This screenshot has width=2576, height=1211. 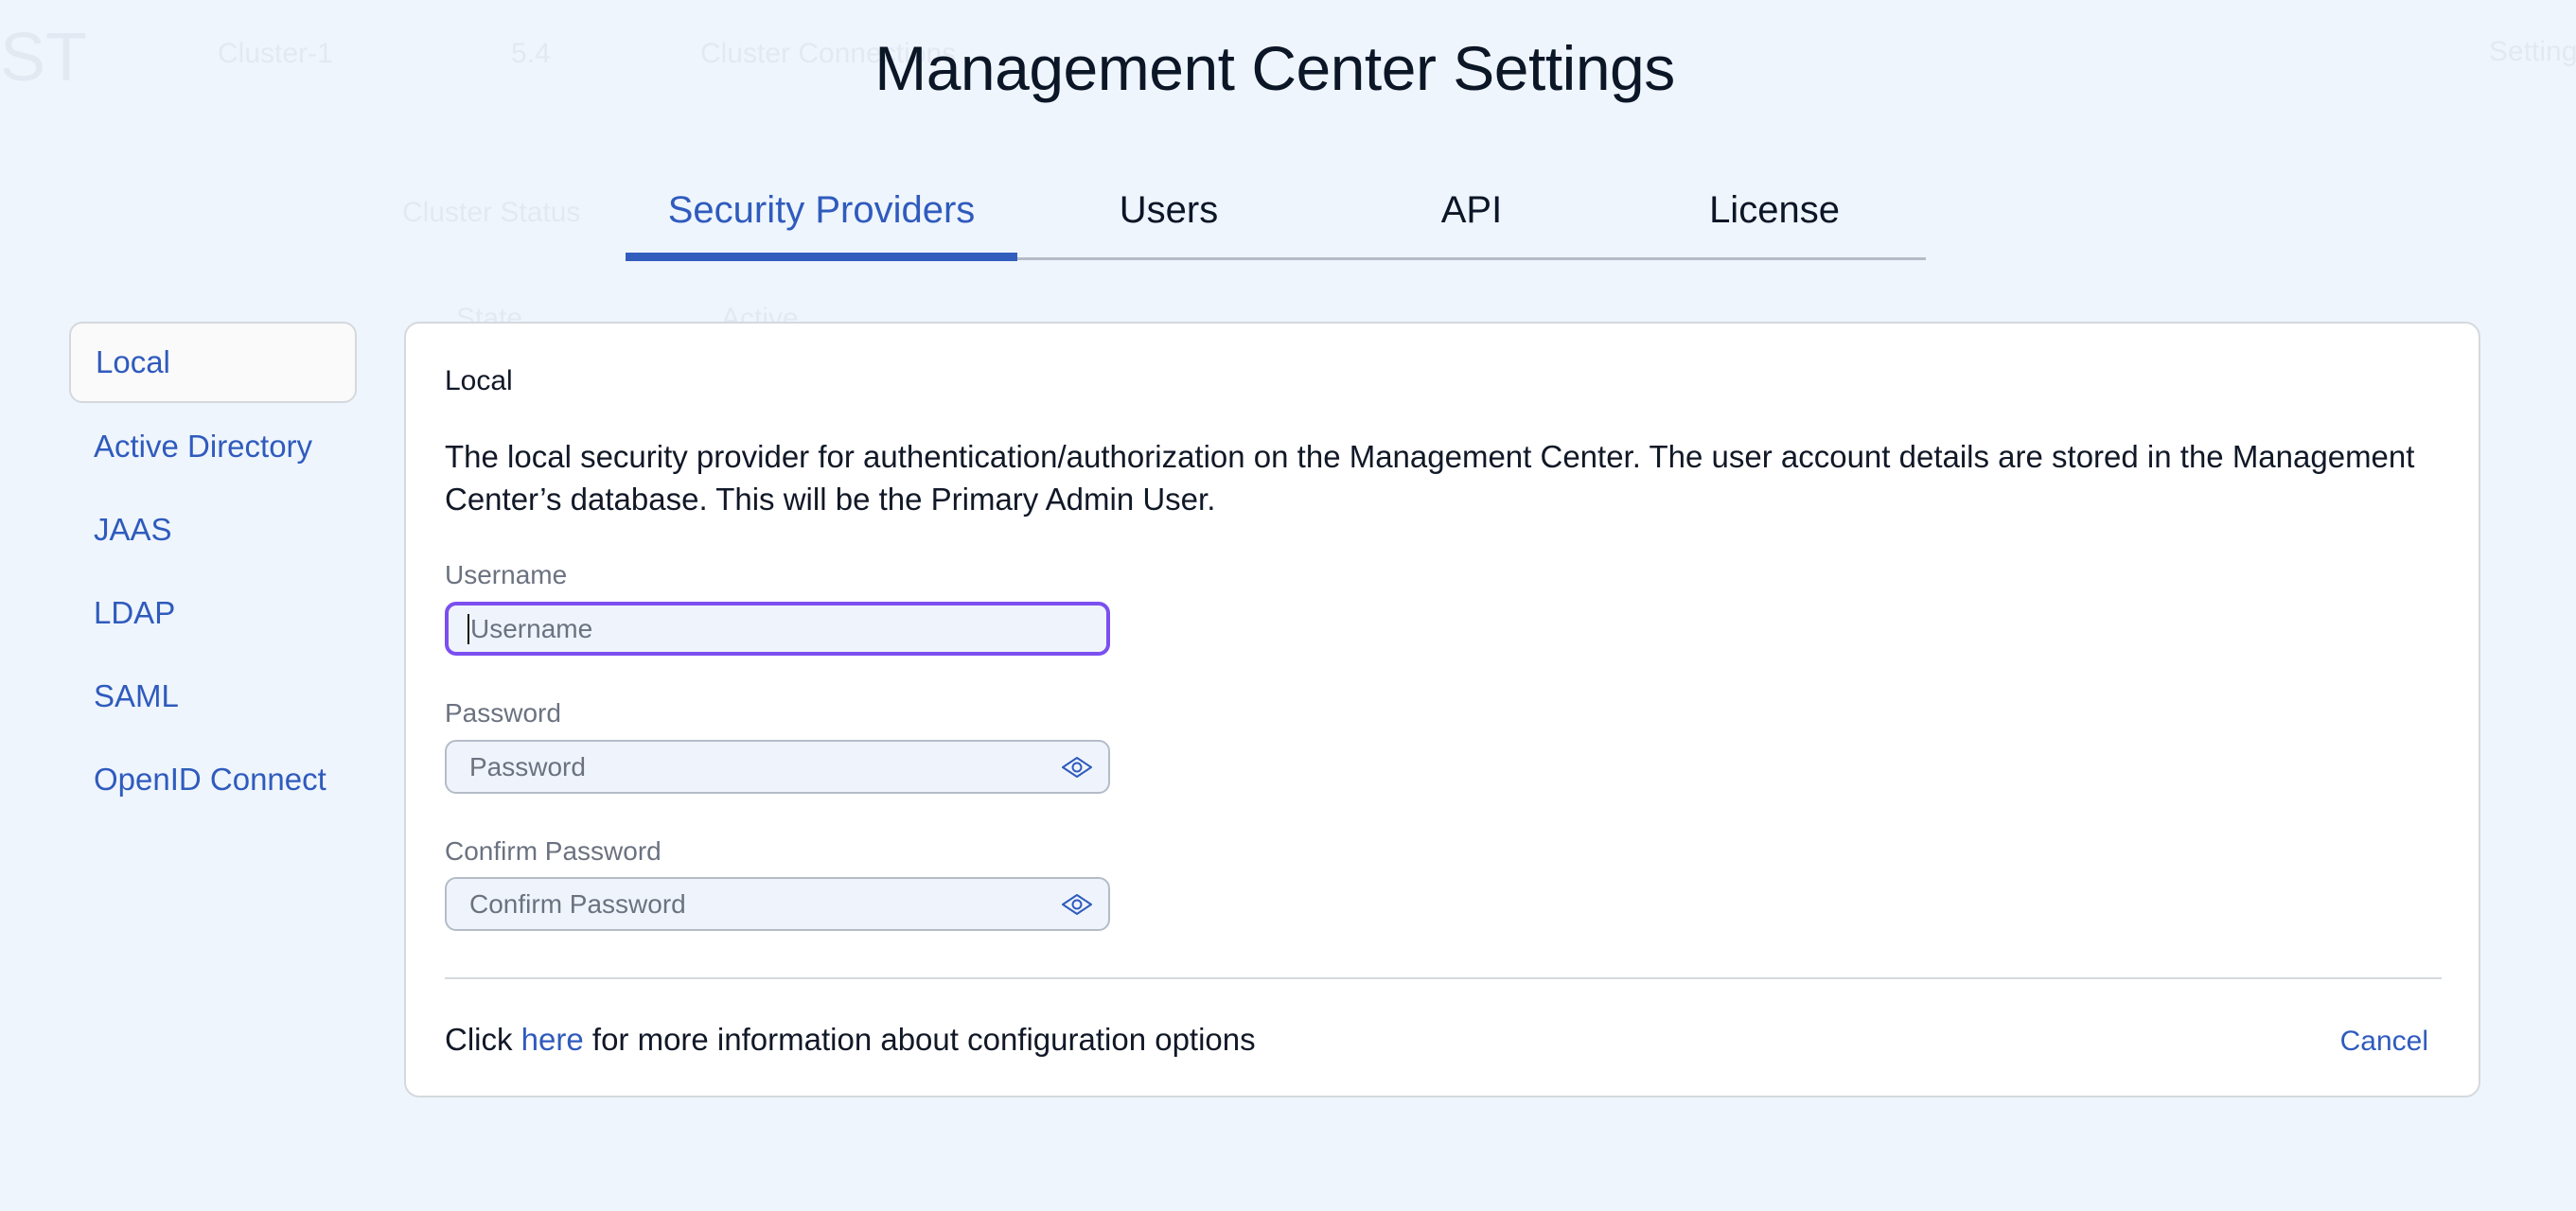 What do you see at coordinates (1774, 223) in the screenshot?
I see `tab-license: License` at bounding box center [1774, 223].